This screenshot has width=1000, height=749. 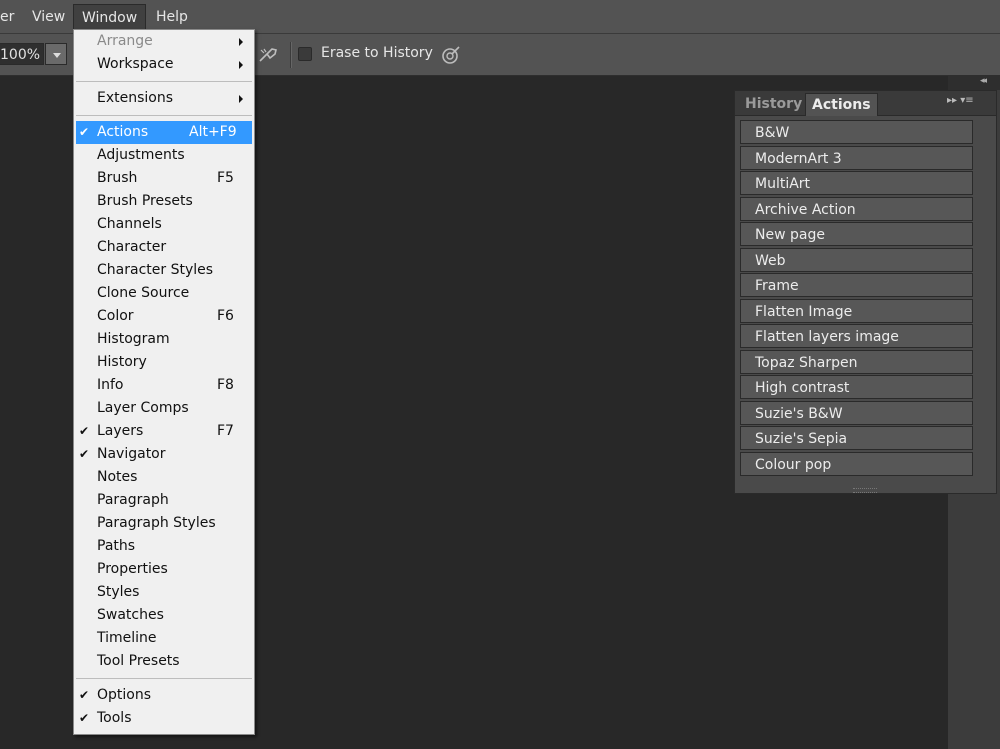 I want to click on menu-item-swatches: Swatches, so click(x=164, y=615).